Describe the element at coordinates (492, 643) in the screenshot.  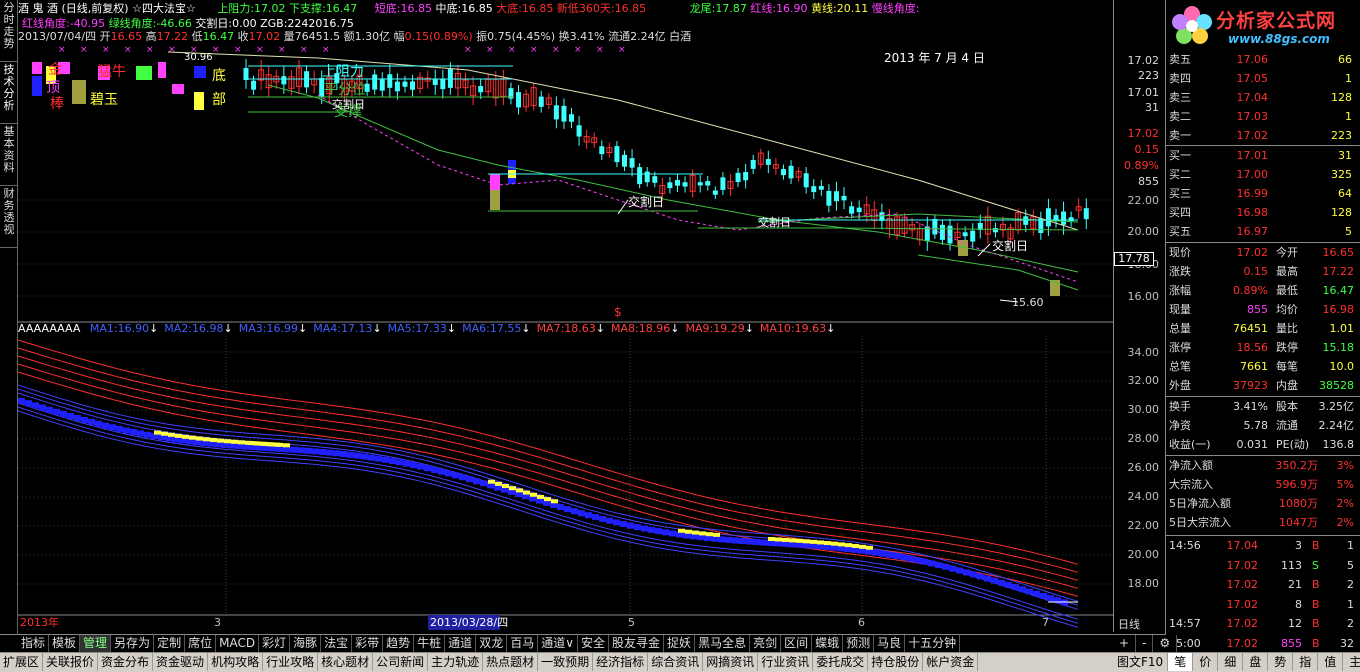
I see `toolbar-button: 双龙` at that location.